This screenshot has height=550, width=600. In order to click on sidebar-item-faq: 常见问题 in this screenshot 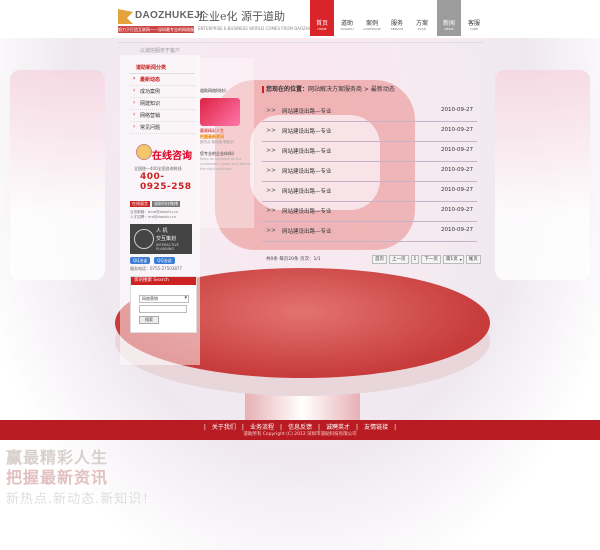, I will do `click(162, 128)`.